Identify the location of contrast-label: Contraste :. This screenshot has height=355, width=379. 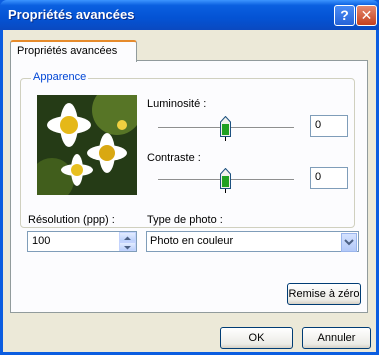
(174, 158).